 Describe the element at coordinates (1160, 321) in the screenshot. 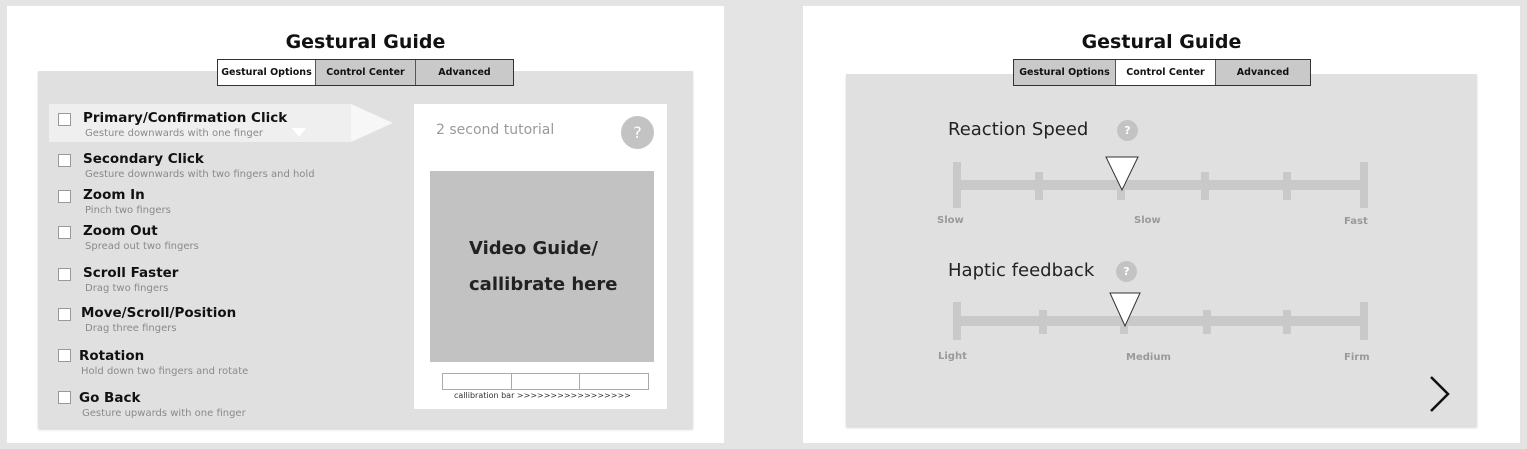

I see `slider-track` at that location.